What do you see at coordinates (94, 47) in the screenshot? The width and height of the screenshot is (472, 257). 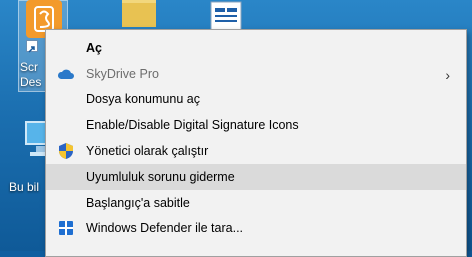 I see `menu-item-label: Aç` at bounding box center [94, 47].